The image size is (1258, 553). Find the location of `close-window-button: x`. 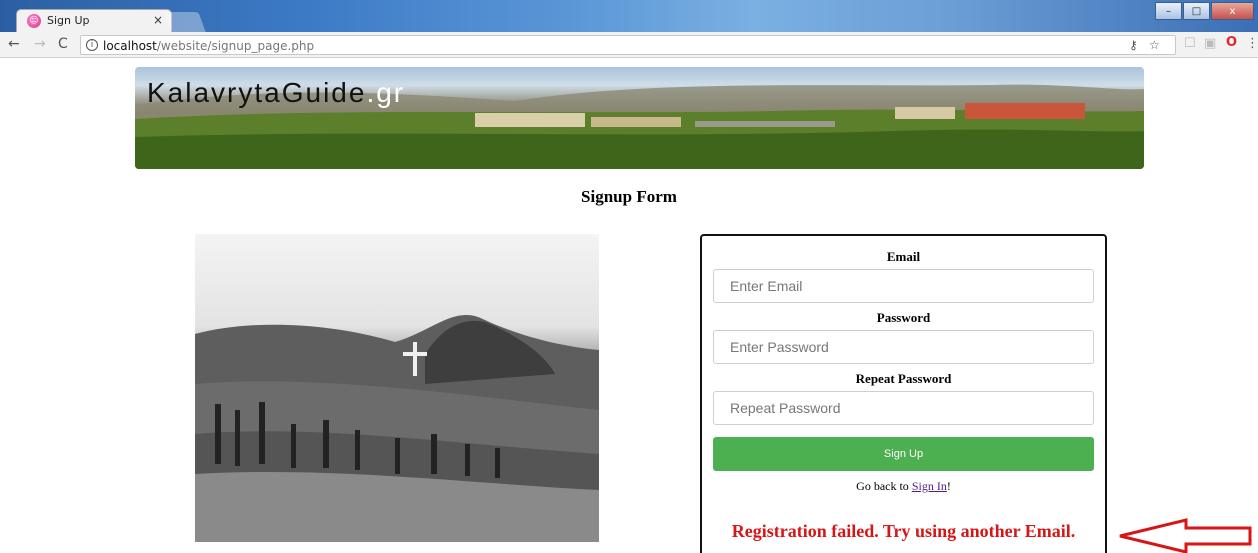

close-window-button: x is located at coordinates (1232, 11).